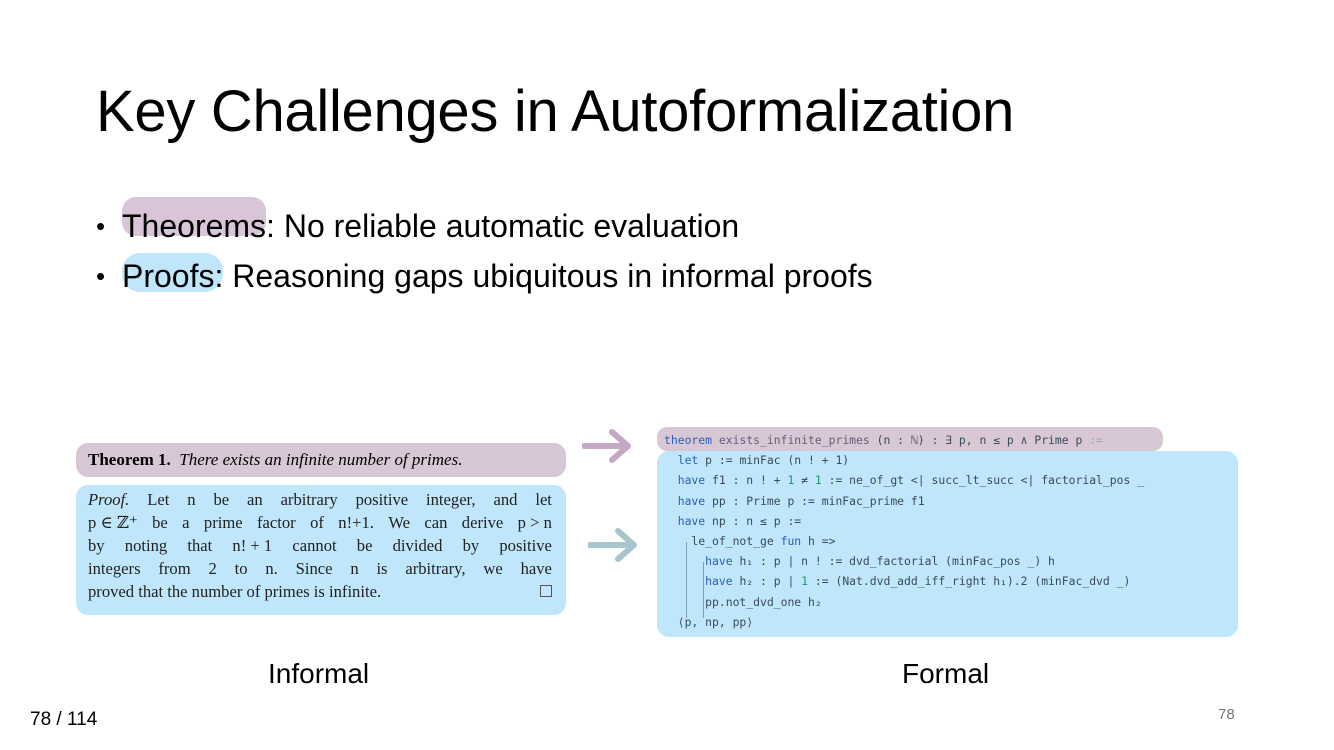  I want to click on theorems-highlight: Theorems, so click(194, 221).